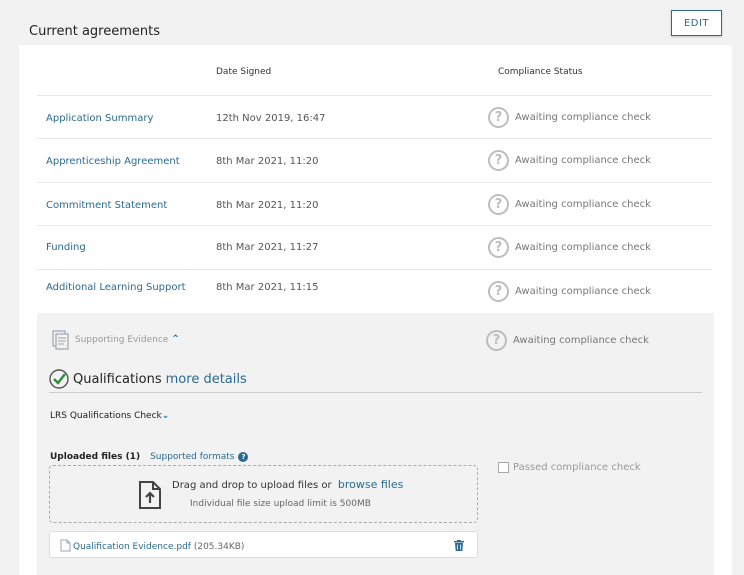 Image resolution: width=744 pixels, height=575 pixels. I want to click on trash-icon, so click(459, 545).